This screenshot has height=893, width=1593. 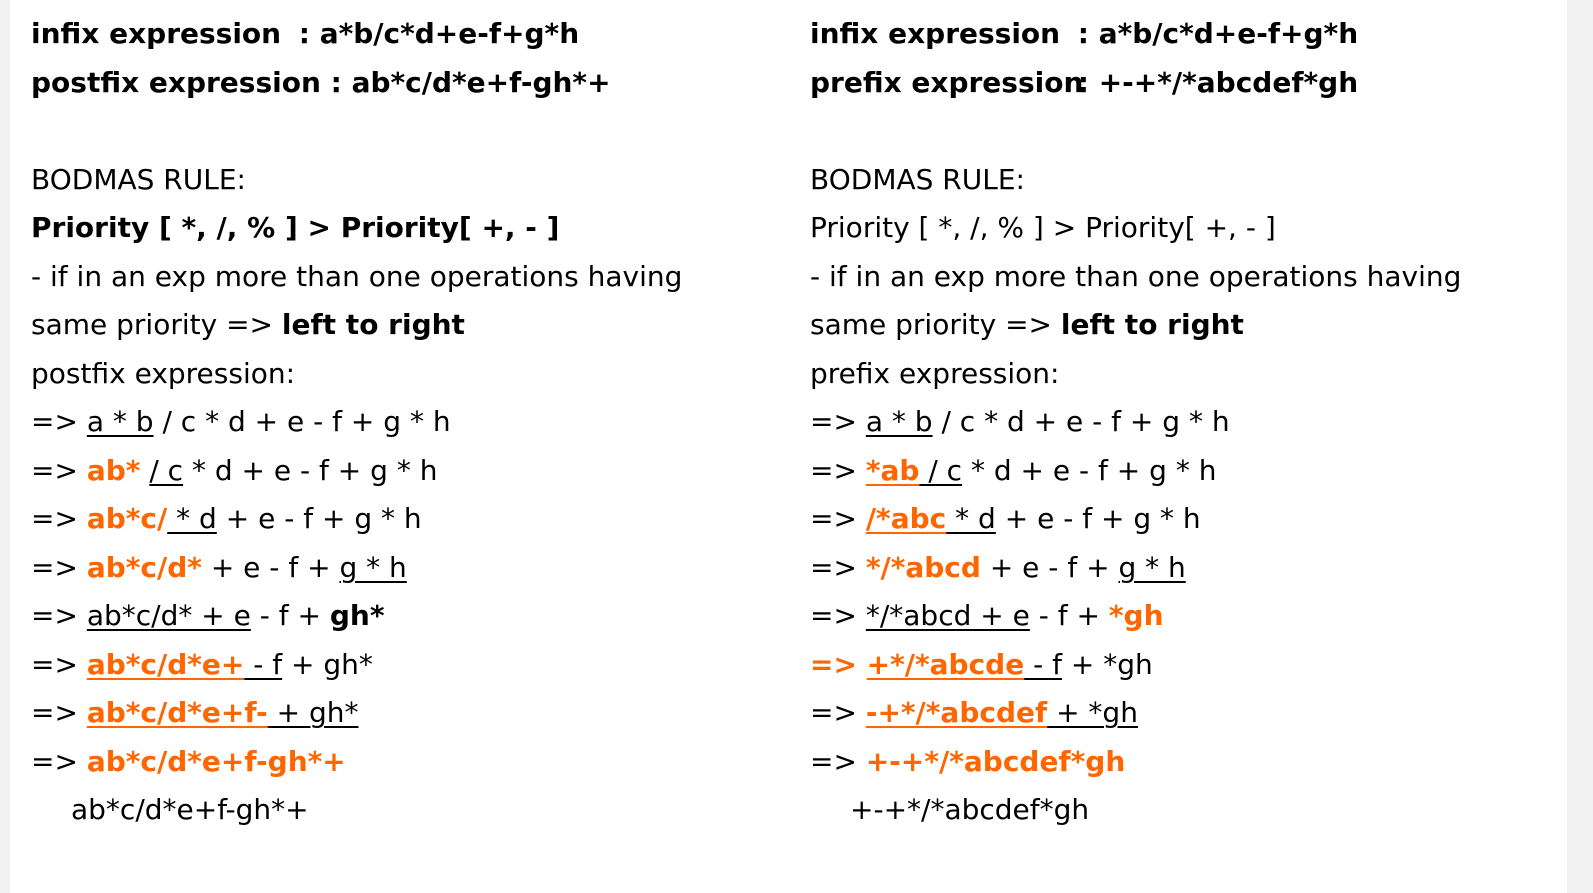 I want to click on step-segment: - f +, so click(x=290, y=615).